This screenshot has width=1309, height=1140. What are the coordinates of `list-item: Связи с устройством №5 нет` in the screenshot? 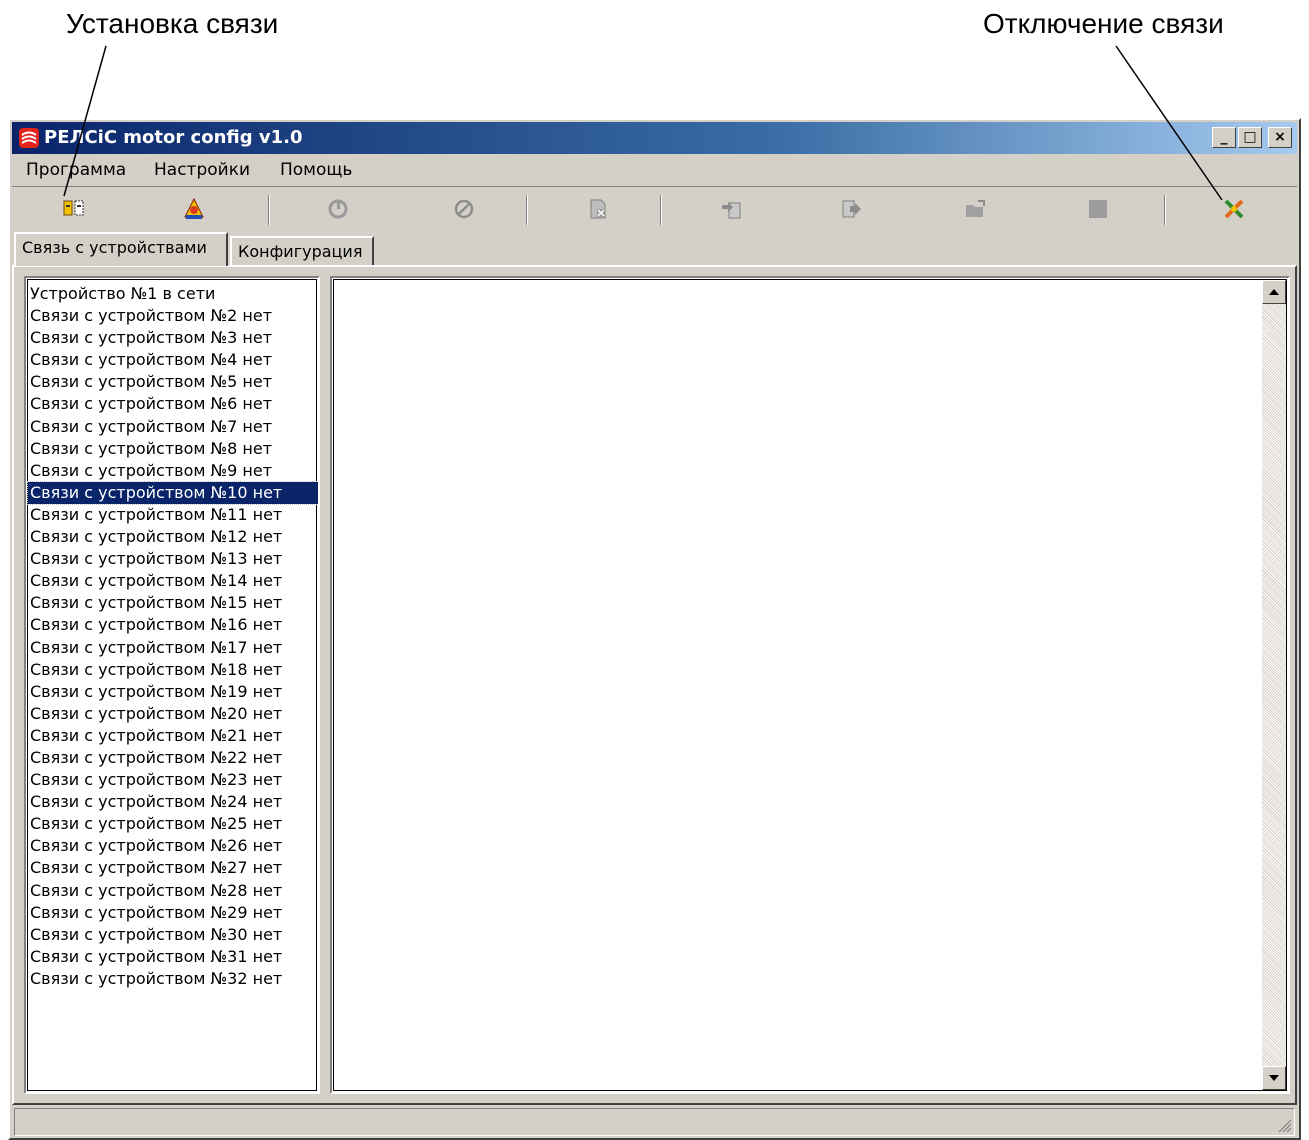 It's located at (172, 382).